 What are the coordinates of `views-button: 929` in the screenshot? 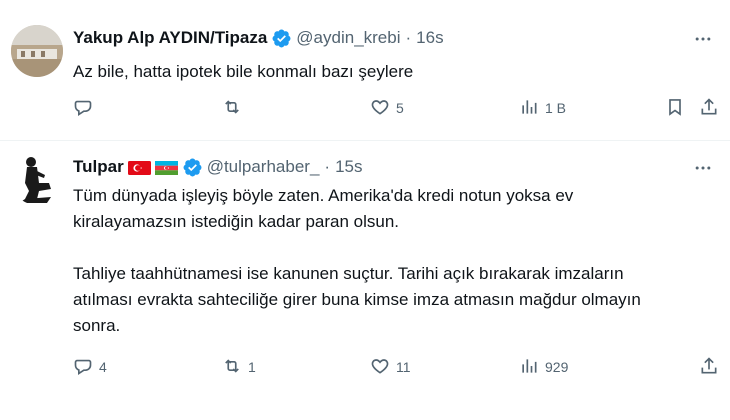 It's located at (543, 367).